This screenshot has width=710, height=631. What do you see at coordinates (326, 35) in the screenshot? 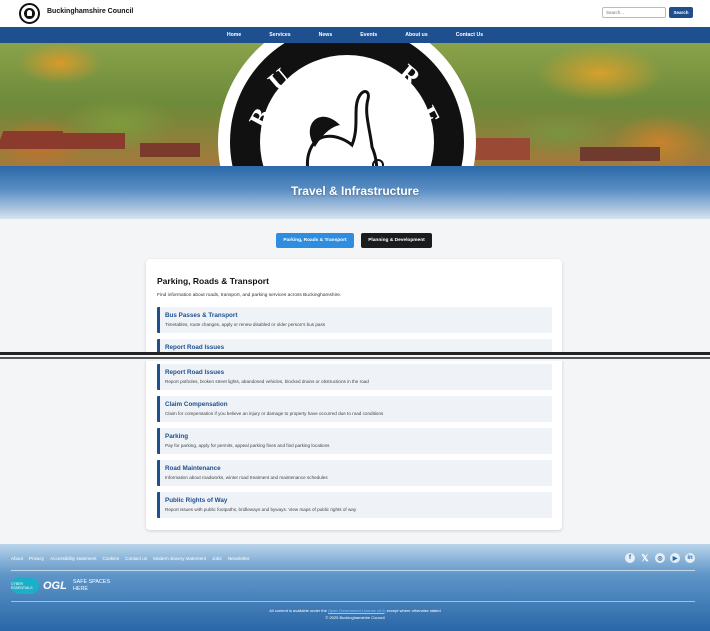
I see `nav-item-news: News` at bounding box center [326, 35].